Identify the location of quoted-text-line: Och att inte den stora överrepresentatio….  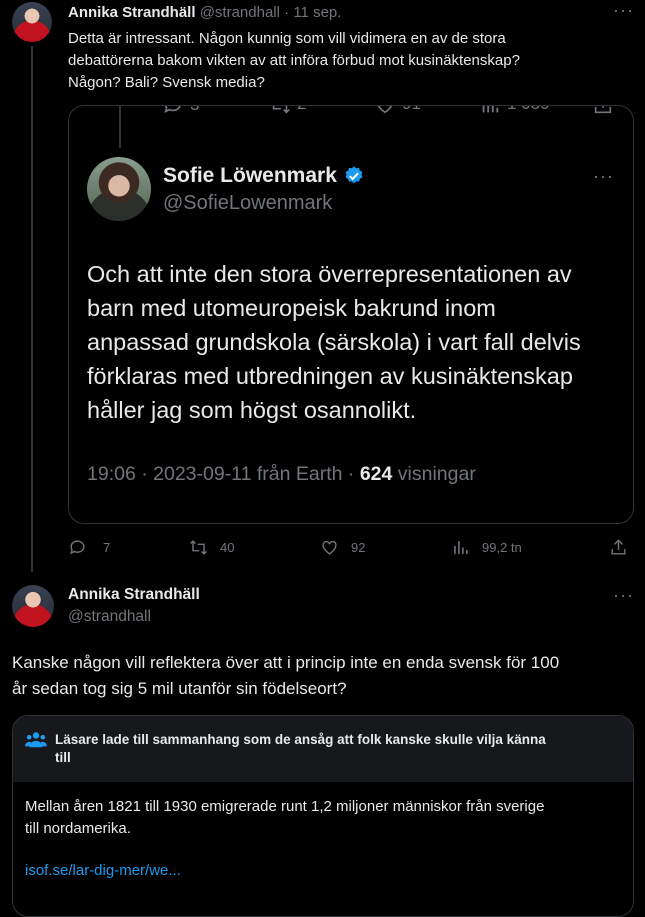
(329, 274).